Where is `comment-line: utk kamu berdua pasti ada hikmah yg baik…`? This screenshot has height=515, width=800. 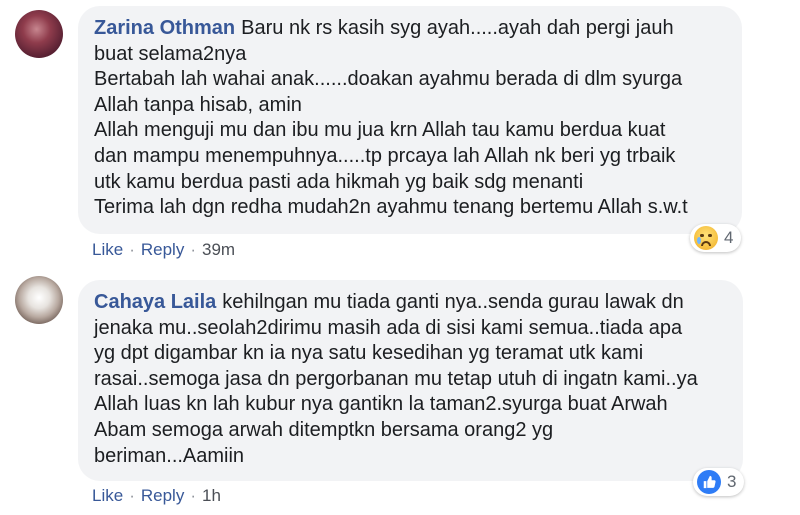
comment-line: utk kamu berdua pasti ada hikmah yg baik… is located at coordinates (339, 181).